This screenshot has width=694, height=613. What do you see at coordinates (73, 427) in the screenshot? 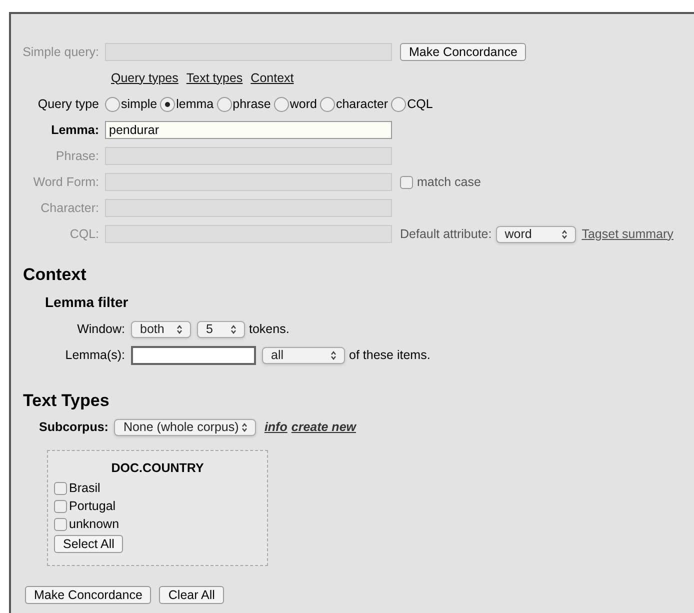
I see `field-label: Subcorpus:` at bounding box center [73, 427].